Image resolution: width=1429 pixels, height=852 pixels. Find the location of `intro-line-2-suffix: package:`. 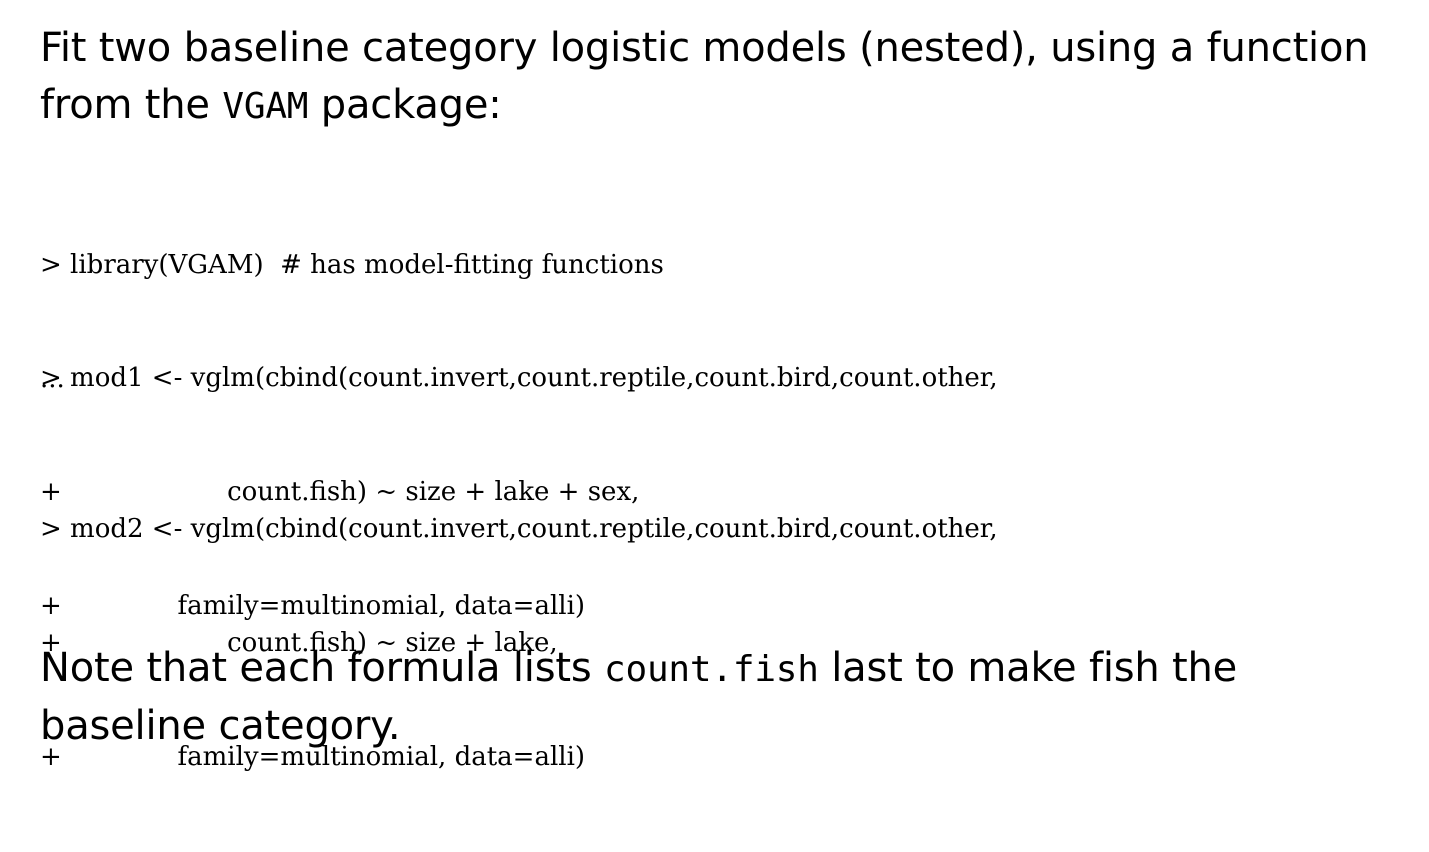

intro-line-2-suffix: package: is located at coordinates (405, 105).